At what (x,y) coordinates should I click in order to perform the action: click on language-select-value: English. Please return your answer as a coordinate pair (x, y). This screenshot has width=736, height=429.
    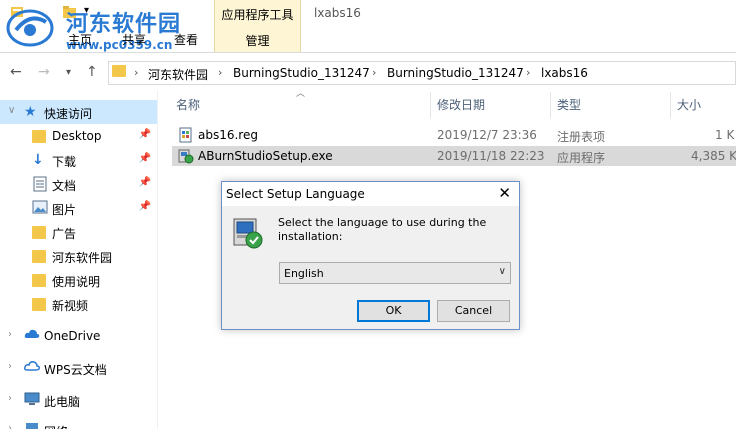
    Looking at the image, I should click on (304, 273).